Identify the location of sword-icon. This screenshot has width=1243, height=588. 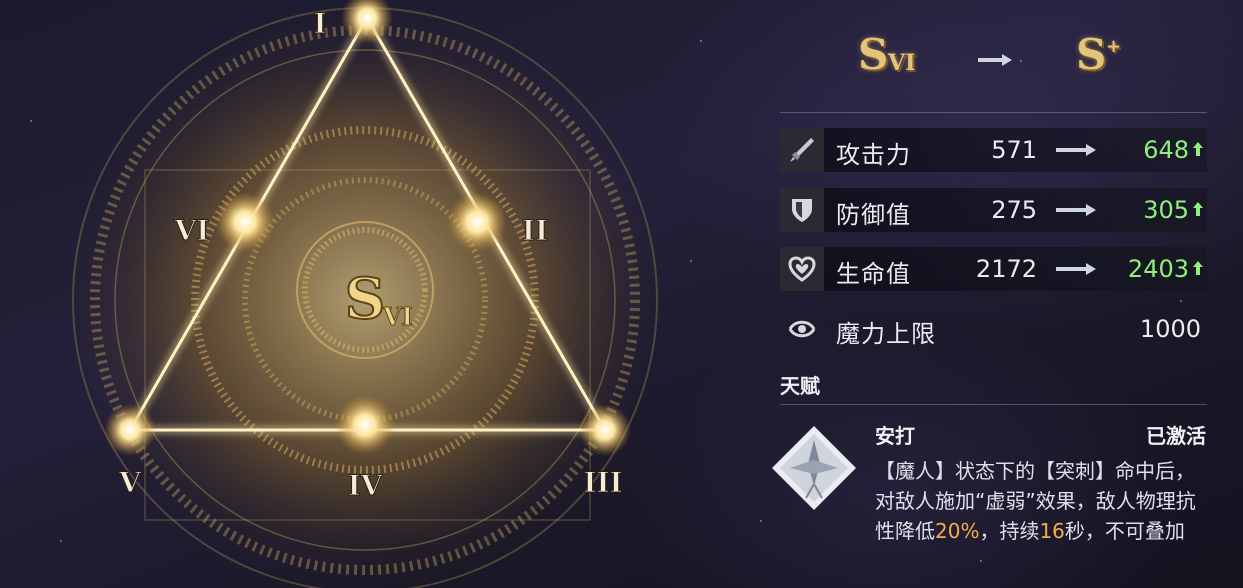
(802, 150).